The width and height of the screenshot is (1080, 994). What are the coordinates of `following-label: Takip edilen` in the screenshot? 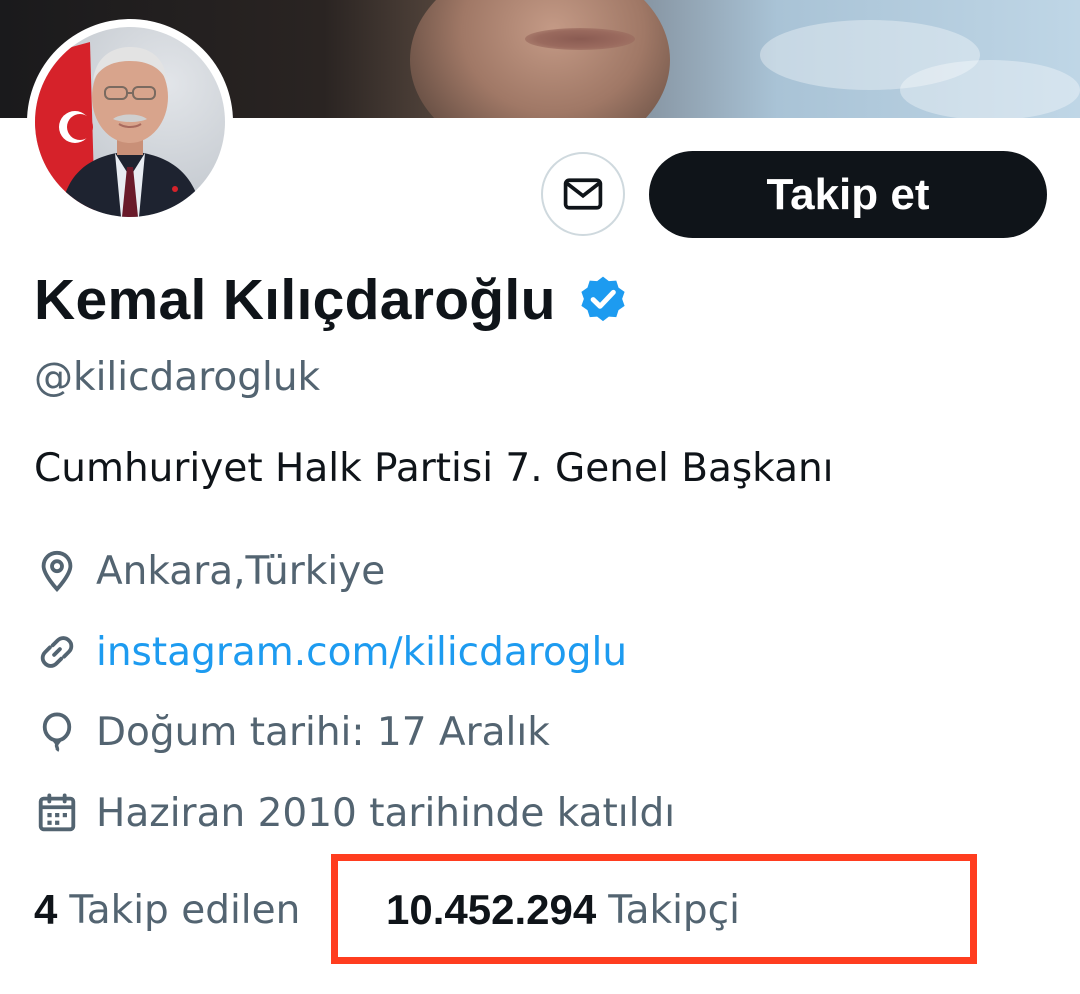 It's located at (185, 910).